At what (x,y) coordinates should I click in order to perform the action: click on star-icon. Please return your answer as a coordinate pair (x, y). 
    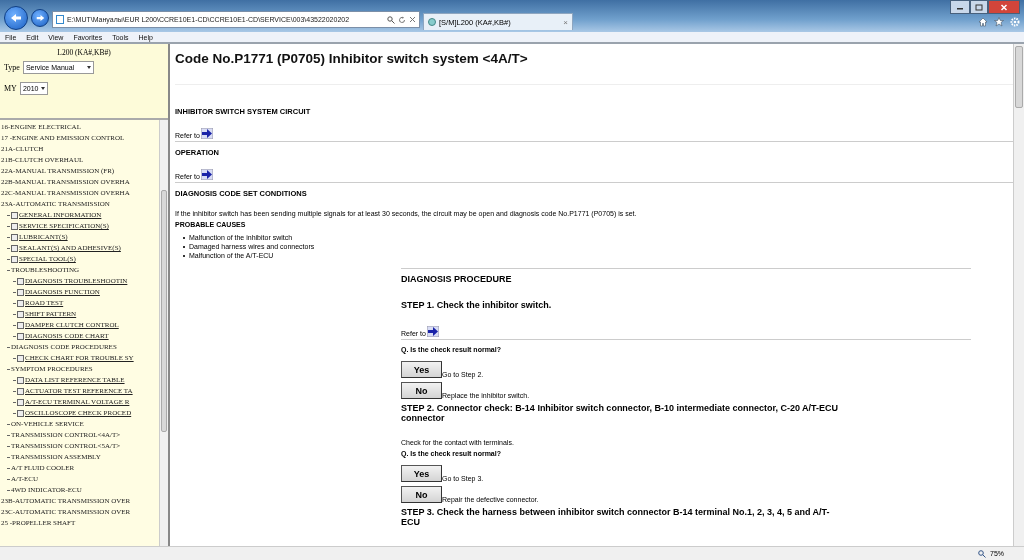
    Looking at the image, I should click on (999, 22).